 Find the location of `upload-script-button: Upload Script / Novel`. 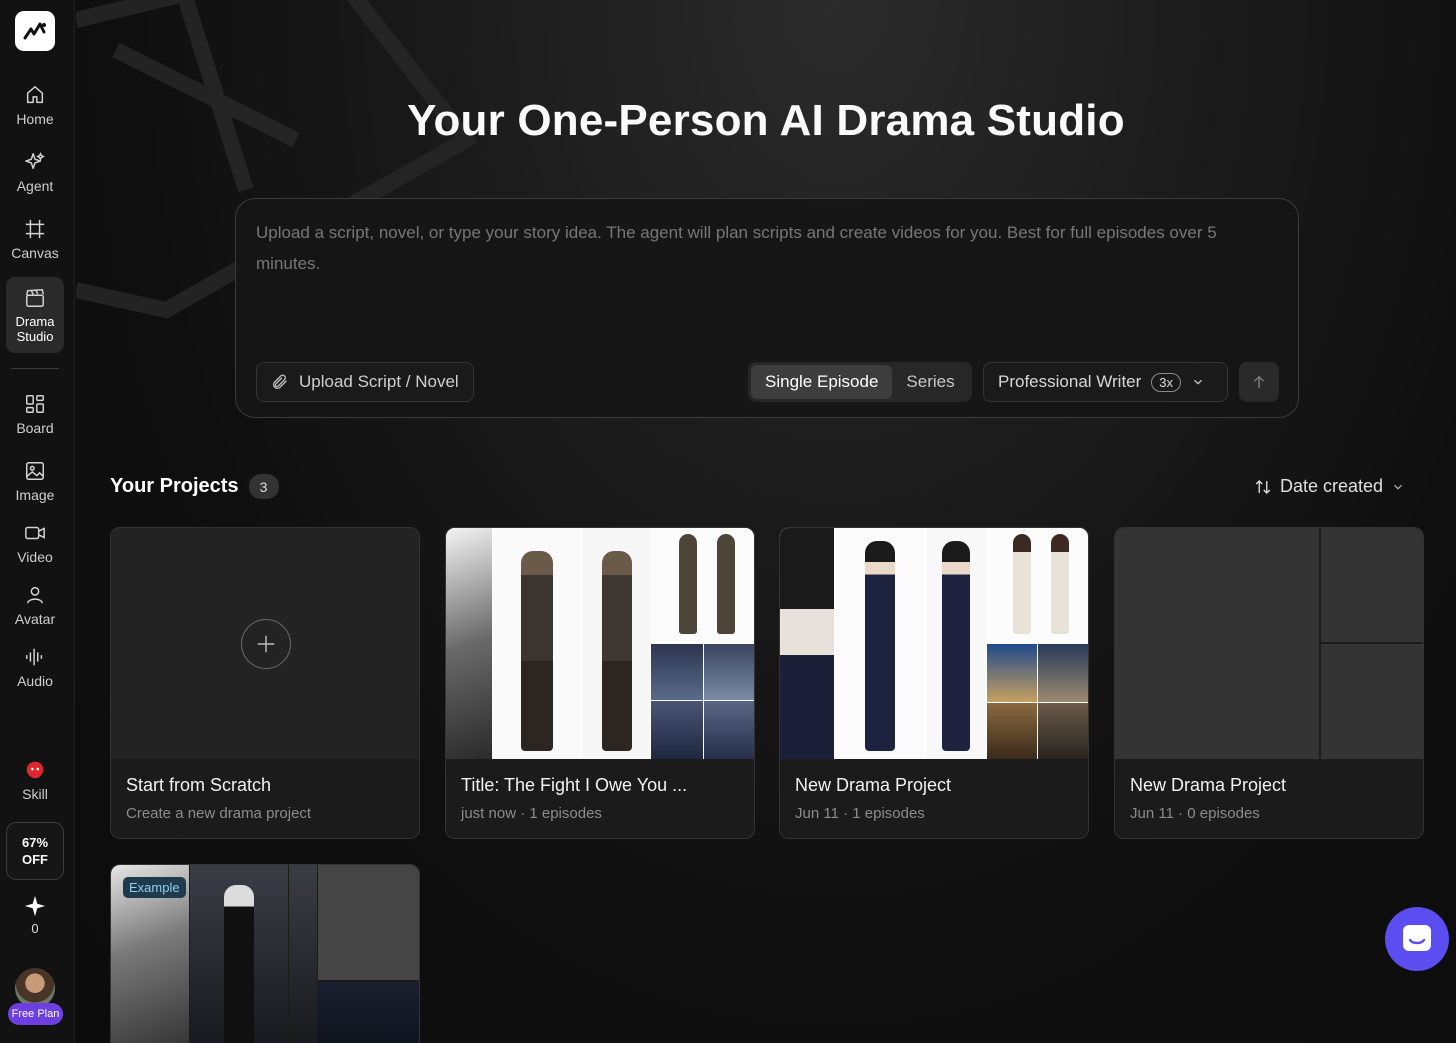

upload-script-button: Upload Script / Novel is located at coordinates (365, 382).